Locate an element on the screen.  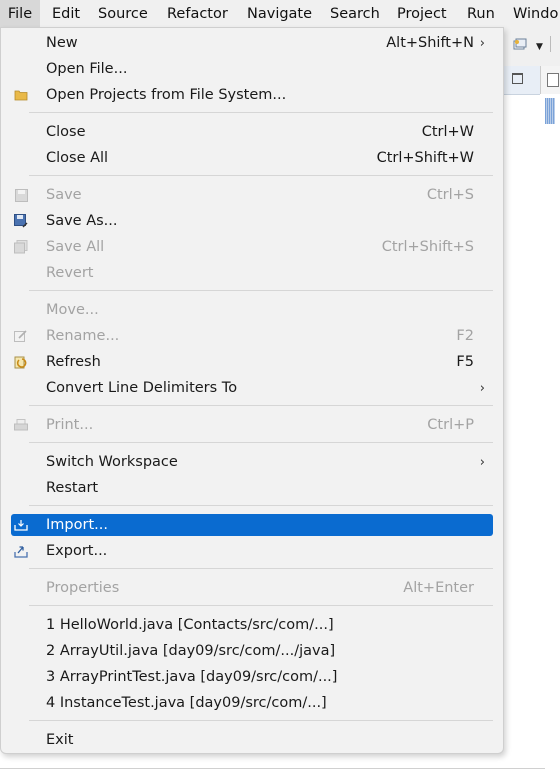
menu-item-close: Close Ctrl+W is located at coordinates (252, 132).